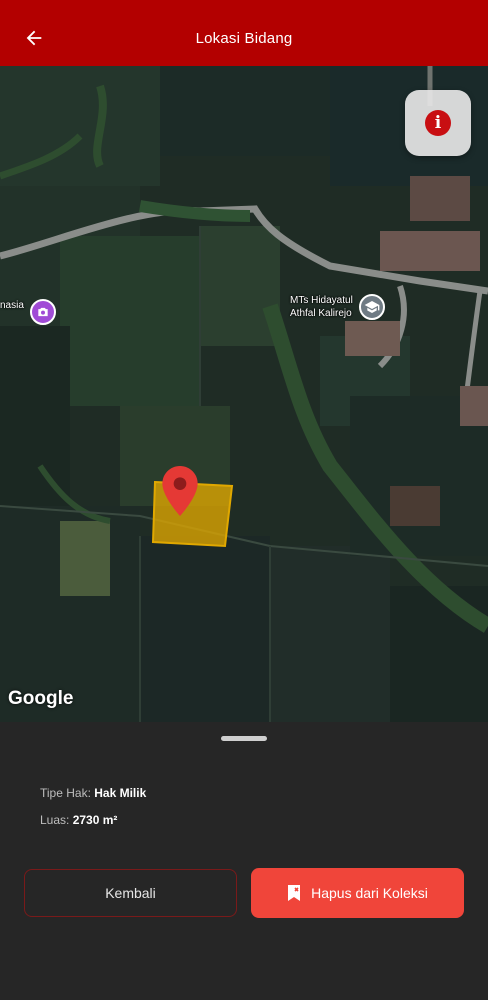 Image resolution: width=488 pixels, height=1000 pixels. What do you see at coordinates (12, 305) in the screenshot?
I see `poi-label: nasia` at bounding box center [12, 305].